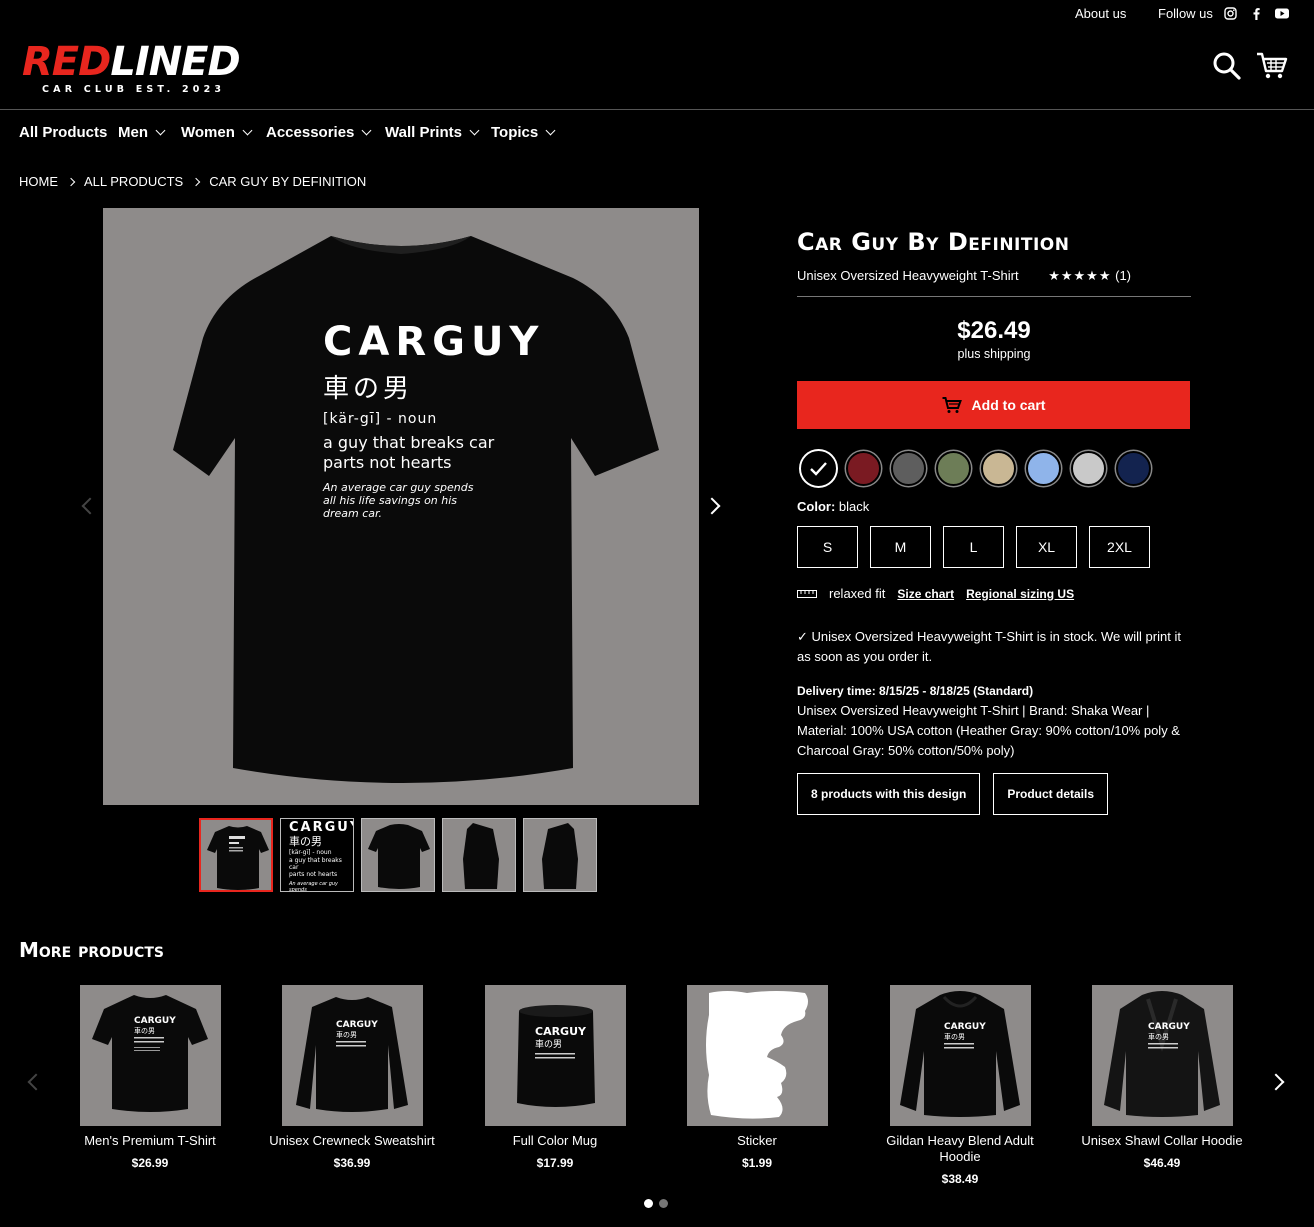 Image resolution: width=1314 pixels, height=1227 pixels. I want to click on product-subtitle: Unisex Oversized Heavyweight T-Shirt, so click(908, 275).